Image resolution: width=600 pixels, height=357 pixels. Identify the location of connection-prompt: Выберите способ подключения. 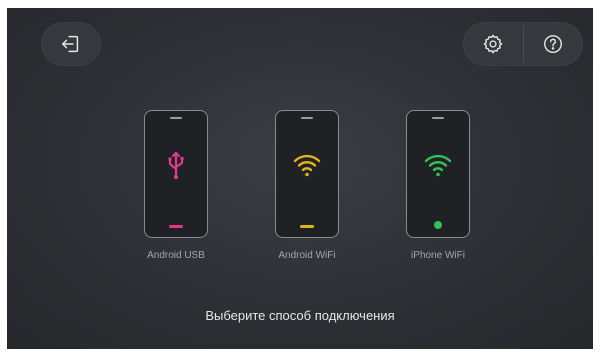
(300, 315).